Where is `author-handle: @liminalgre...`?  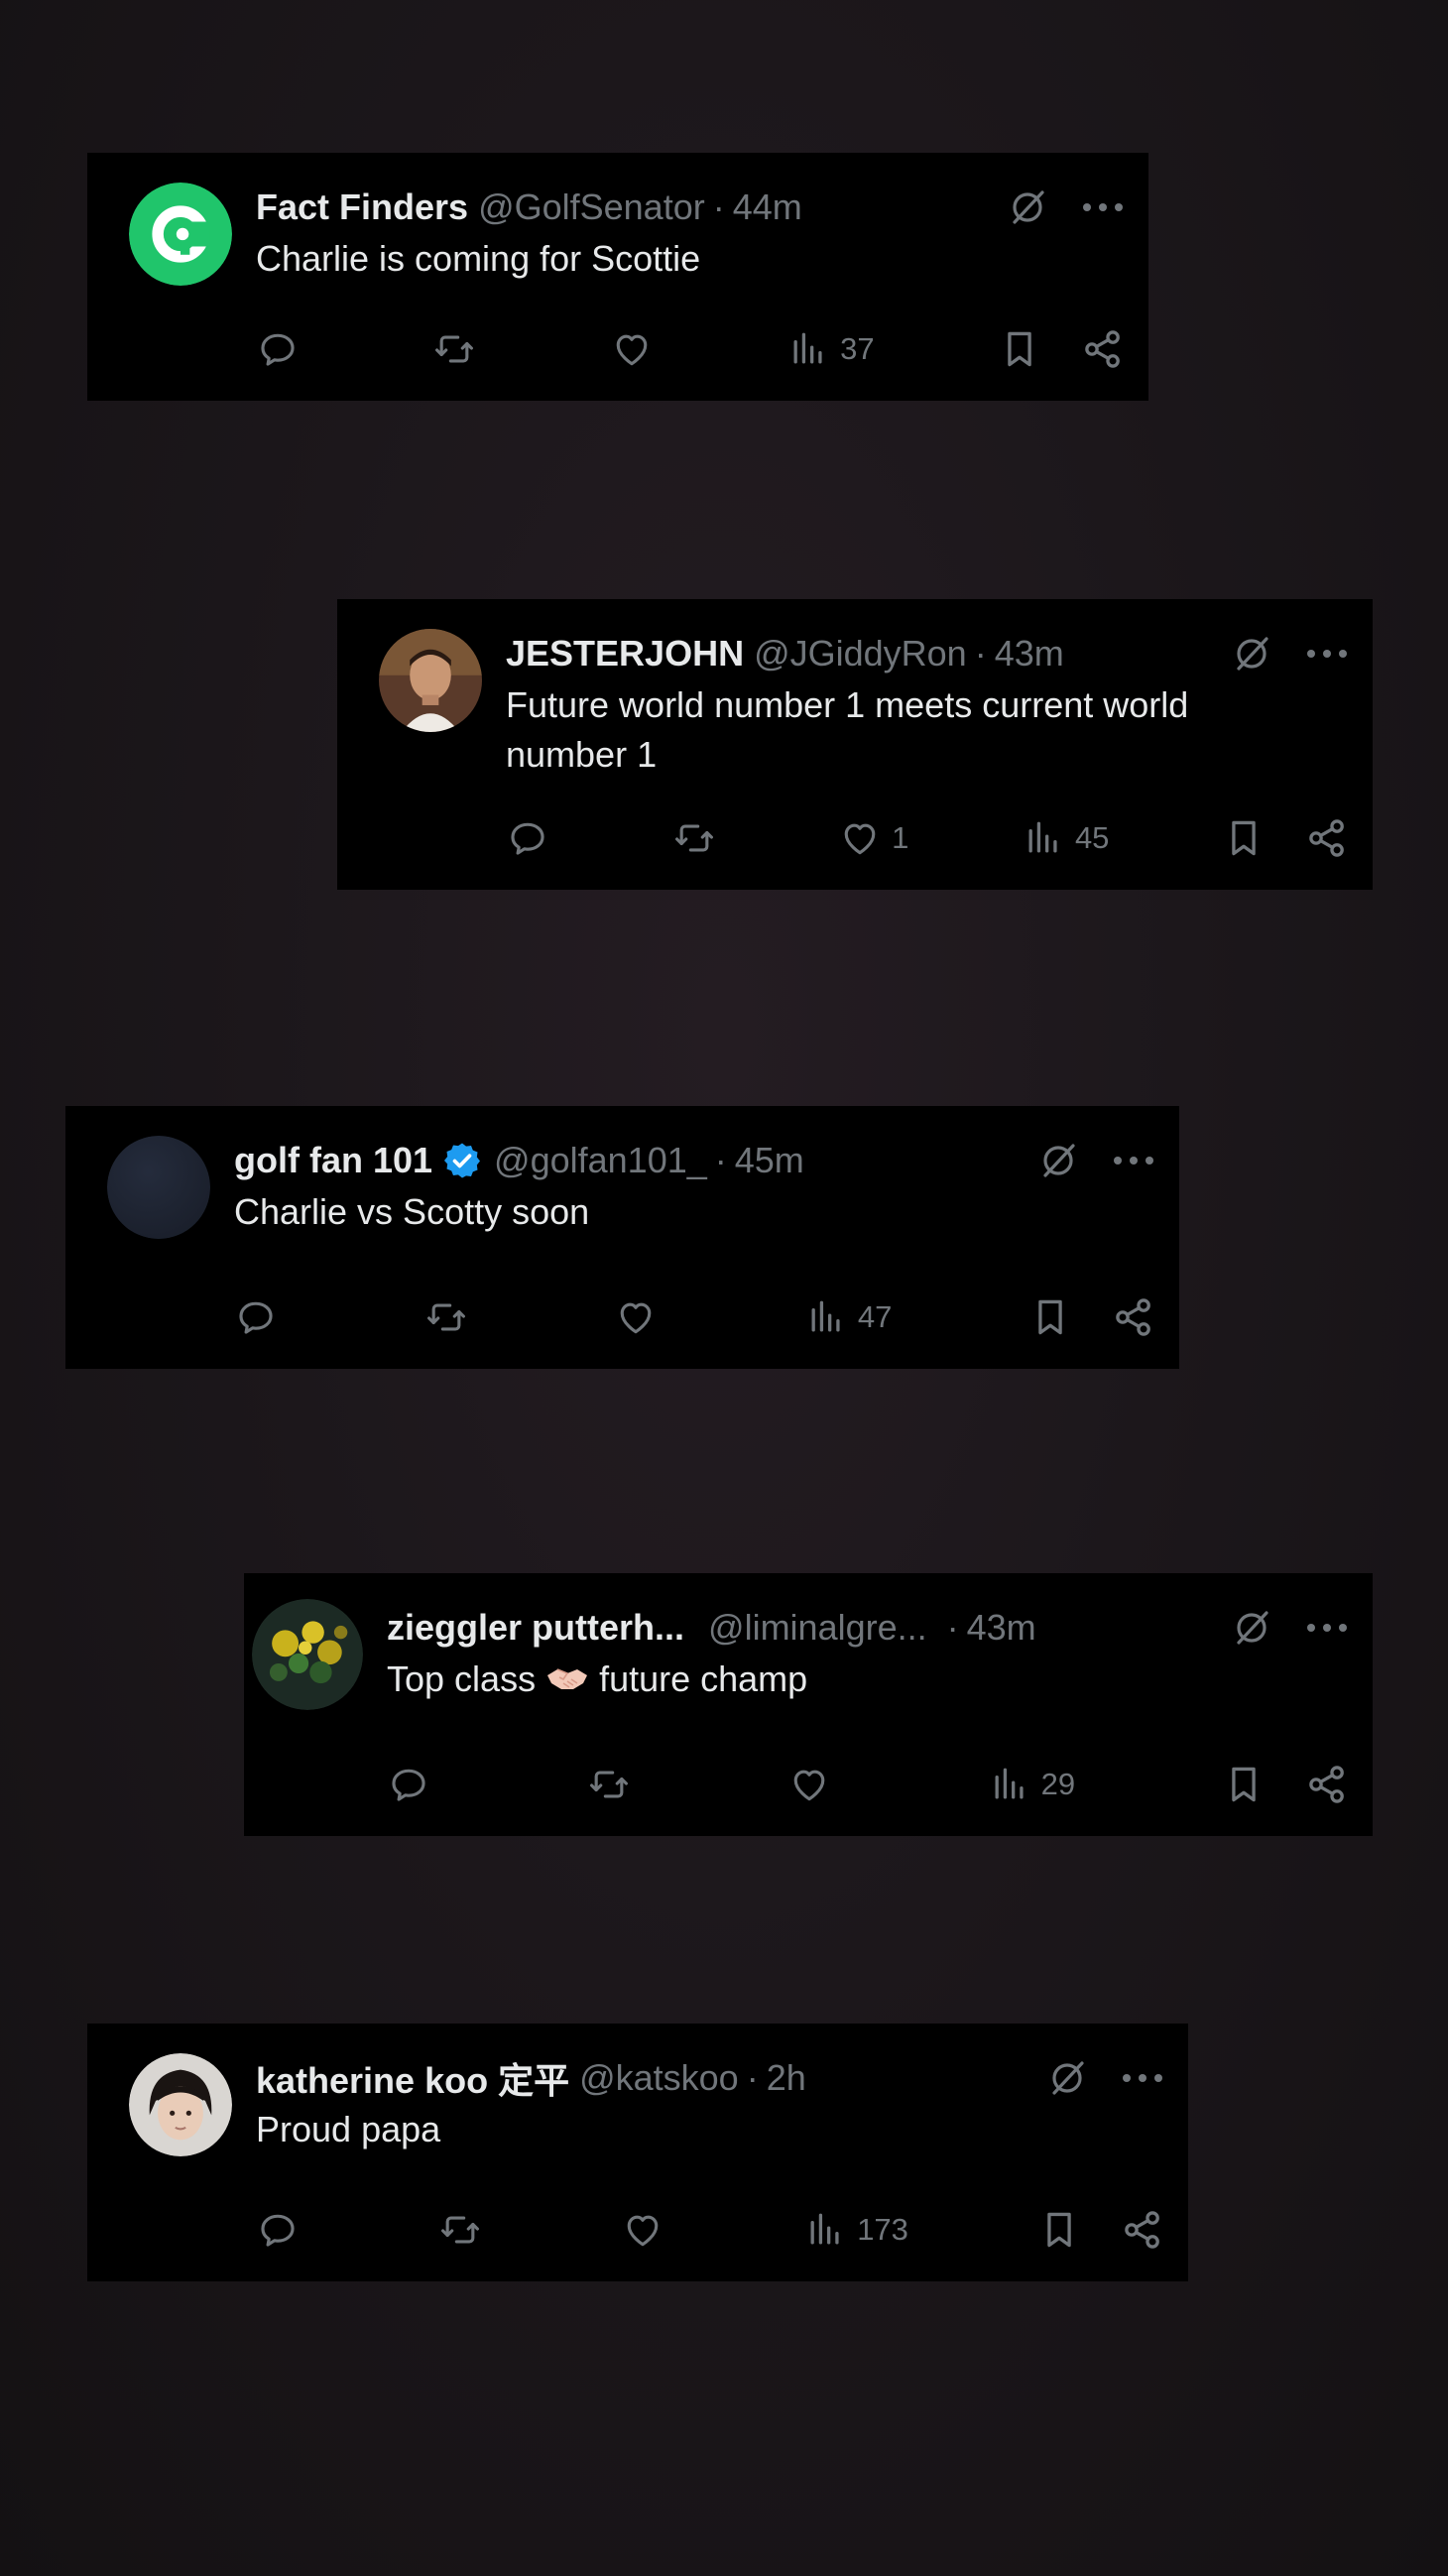
author-handle: @liminalgre... is located at coordinates (817, 1628).